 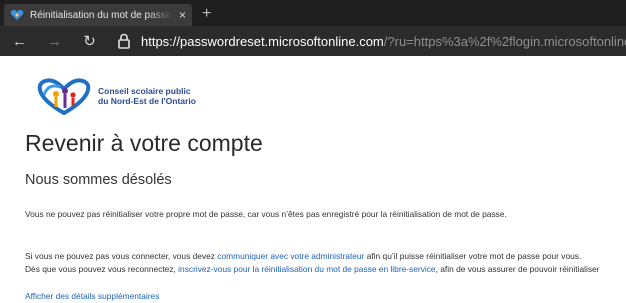 I want to click on favicon-icon, so click(x=17, y=15).